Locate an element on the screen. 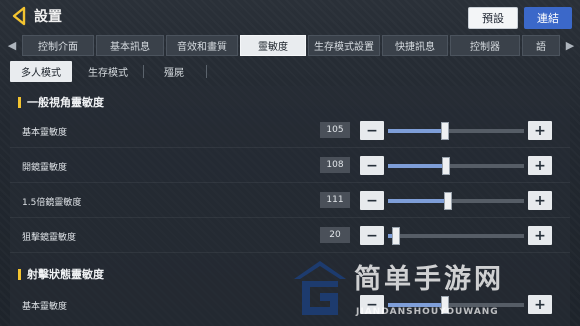 Image resolution: width=580 pixels, height=326 pixels. sensitivity-row: 1.5倍鏡靈敏度 111 − + is located at coordinates (290, 201).